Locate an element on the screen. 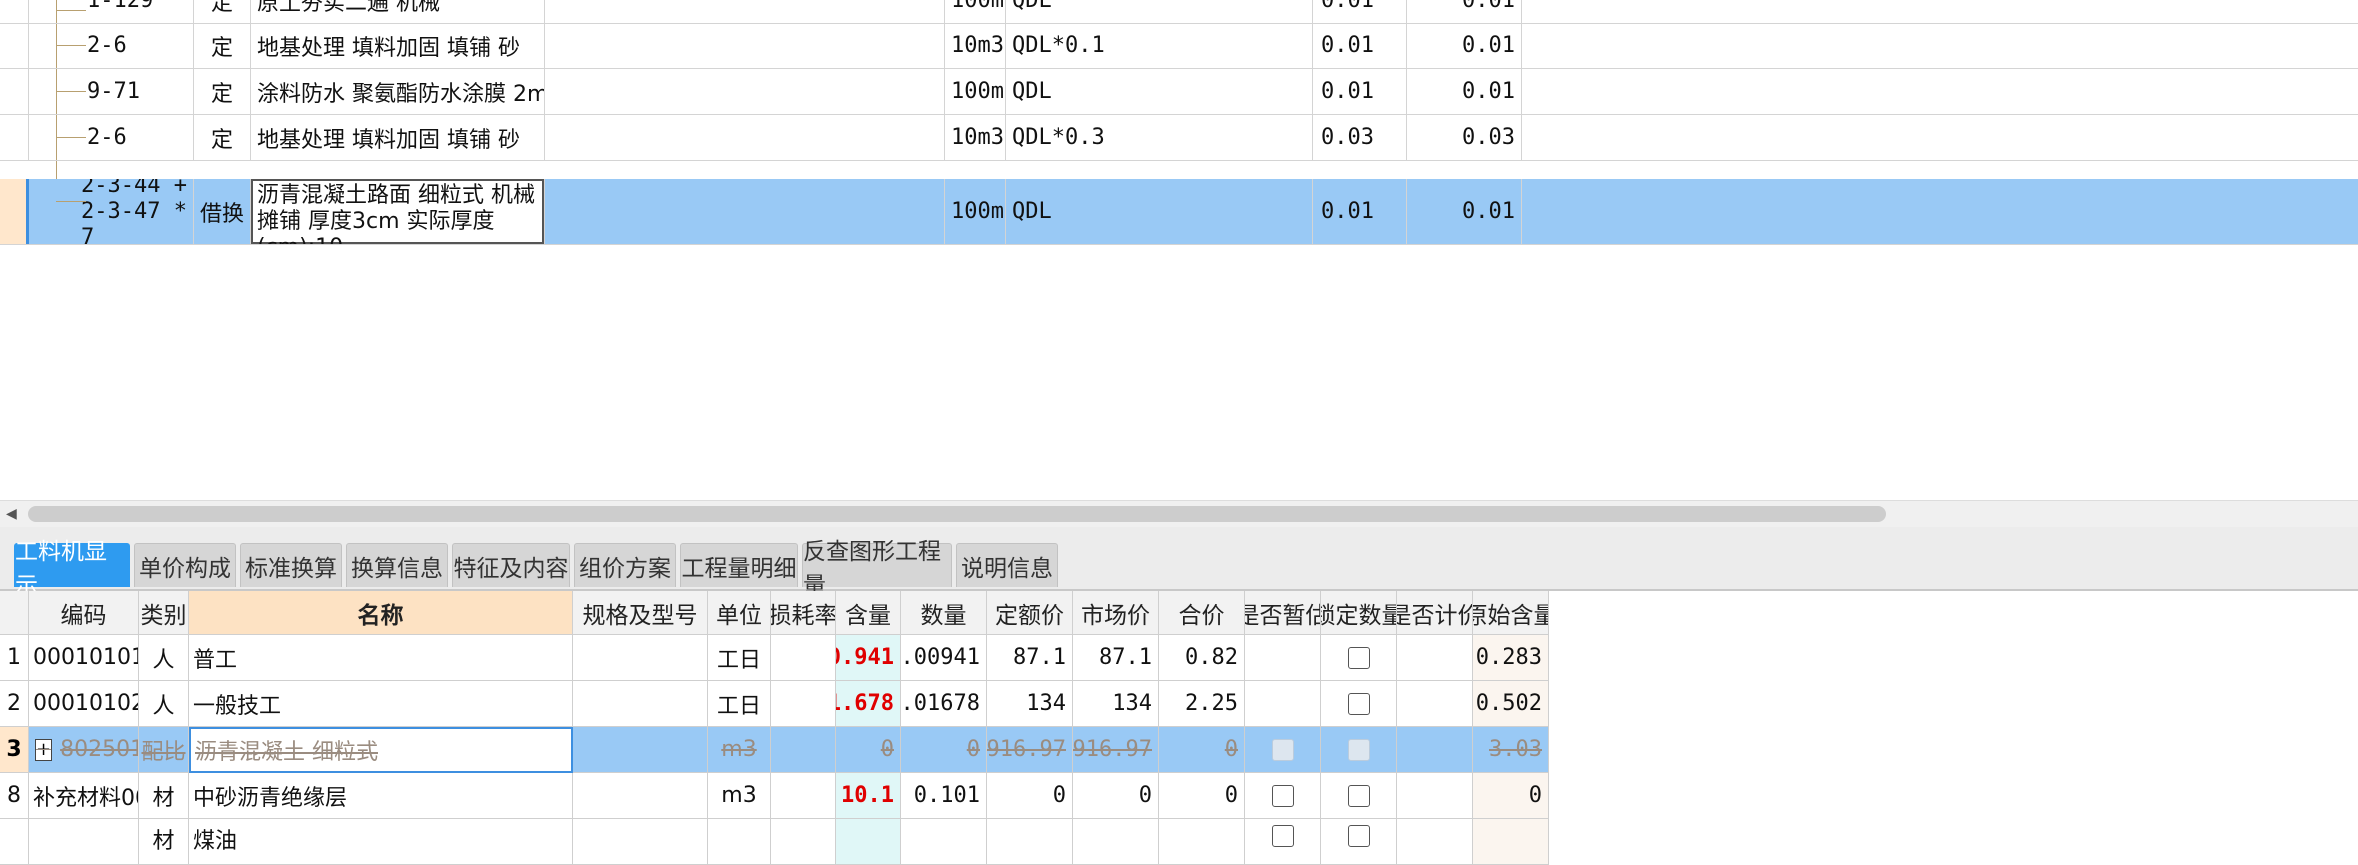  tab-standard-conversion: 标准换算 is located at coordinates (291, 565).